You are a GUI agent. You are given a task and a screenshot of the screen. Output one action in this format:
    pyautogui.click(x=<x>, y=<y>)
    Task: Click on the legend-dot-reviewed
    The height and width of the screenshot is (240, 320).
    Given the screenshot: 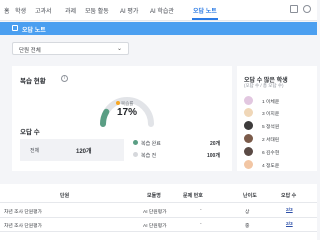 What is the action you would take?
    pyautogui.click(x=135, y=142)
    